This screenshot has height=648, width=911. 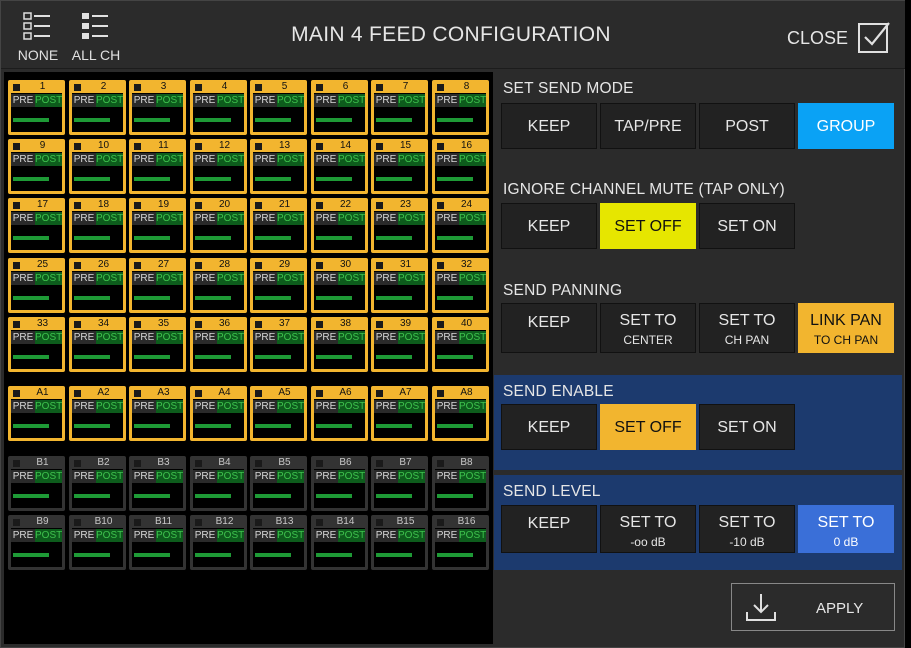 I want to click on channel-tile-b8: B8 PRE POST, so click(x=460, y=483).